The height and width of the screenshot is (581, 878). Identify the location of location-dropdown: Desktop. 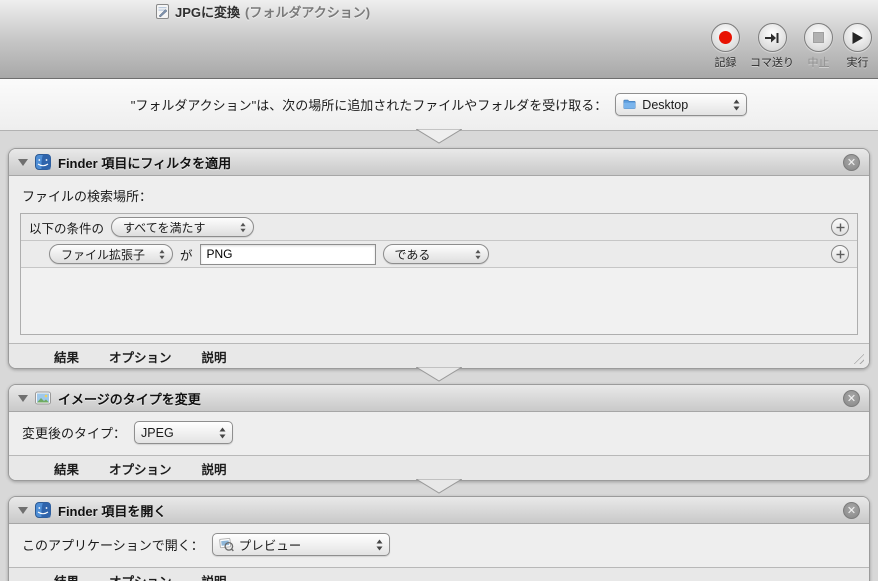
(681, 104).